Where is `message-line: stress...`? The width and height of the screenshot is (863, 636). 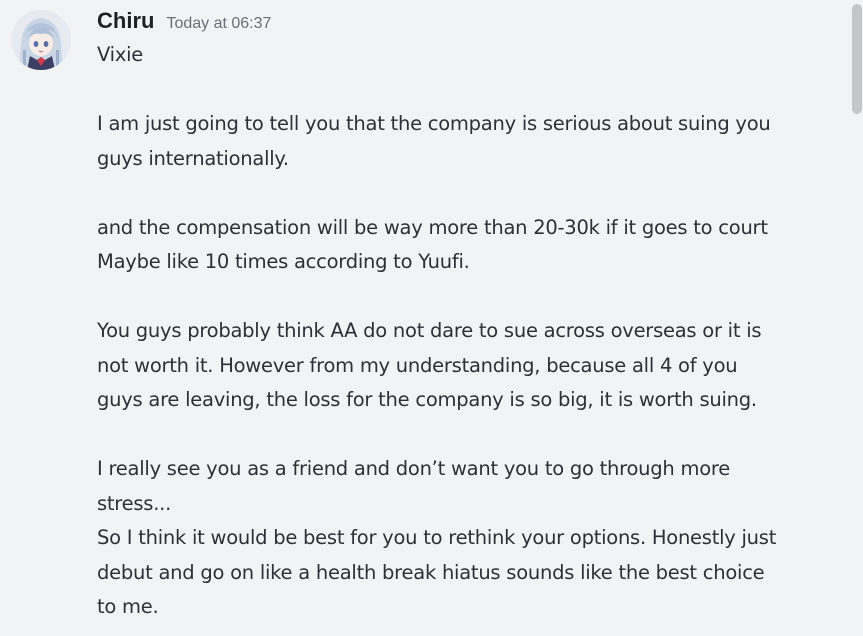
message-line: stress... is located at coordinates (134, 503).